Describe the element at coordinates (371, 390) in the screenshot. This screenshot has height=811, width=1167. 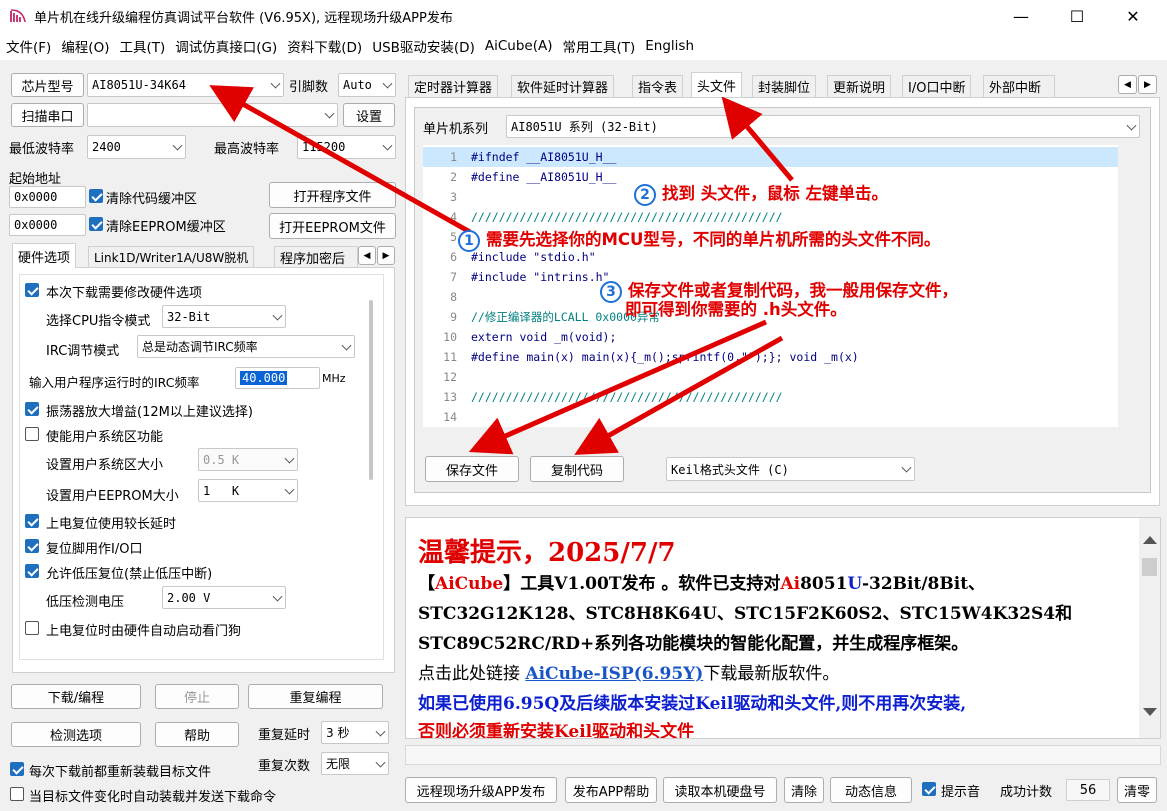
I see `options-scrollbar` at that location.